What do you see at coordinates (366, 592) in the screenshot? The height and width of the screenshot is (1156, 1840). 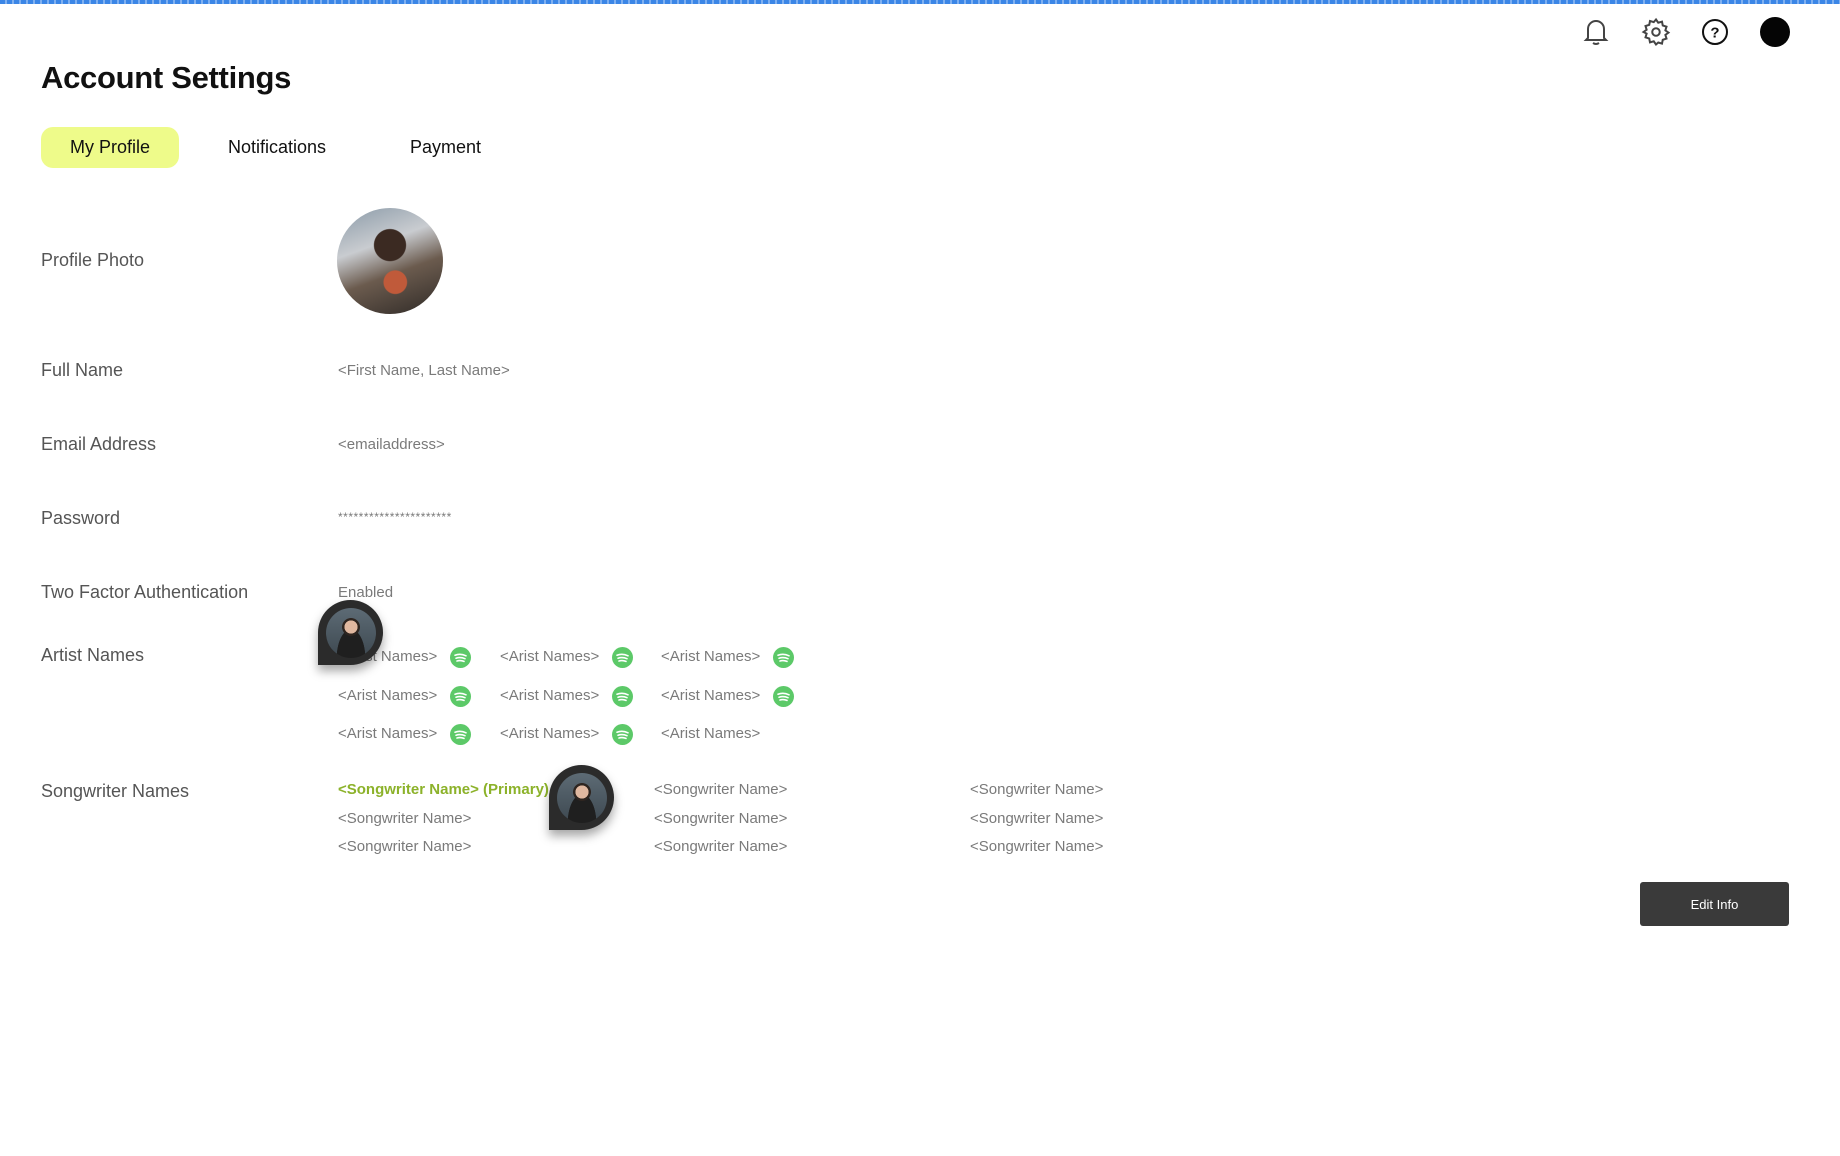 I see `tfa-value: Enabled` at bounding box center [366, 592].